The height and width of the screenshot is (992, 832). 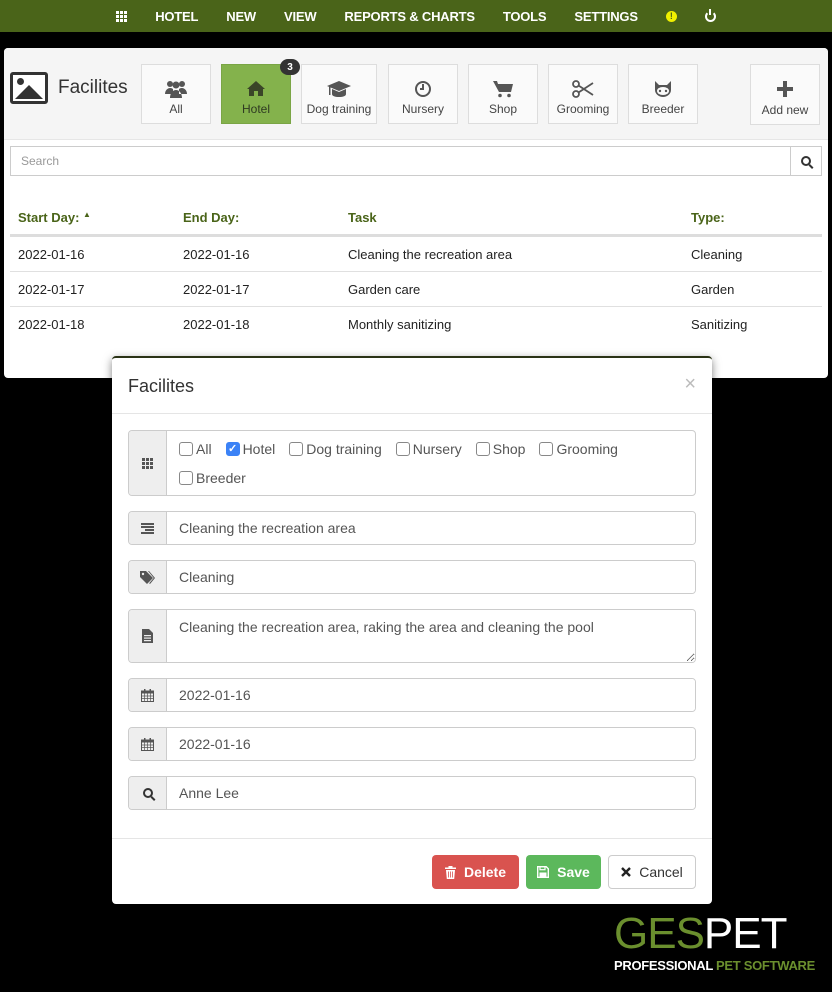 I want to click on category-all-button: All, so click(x=176, y=94).